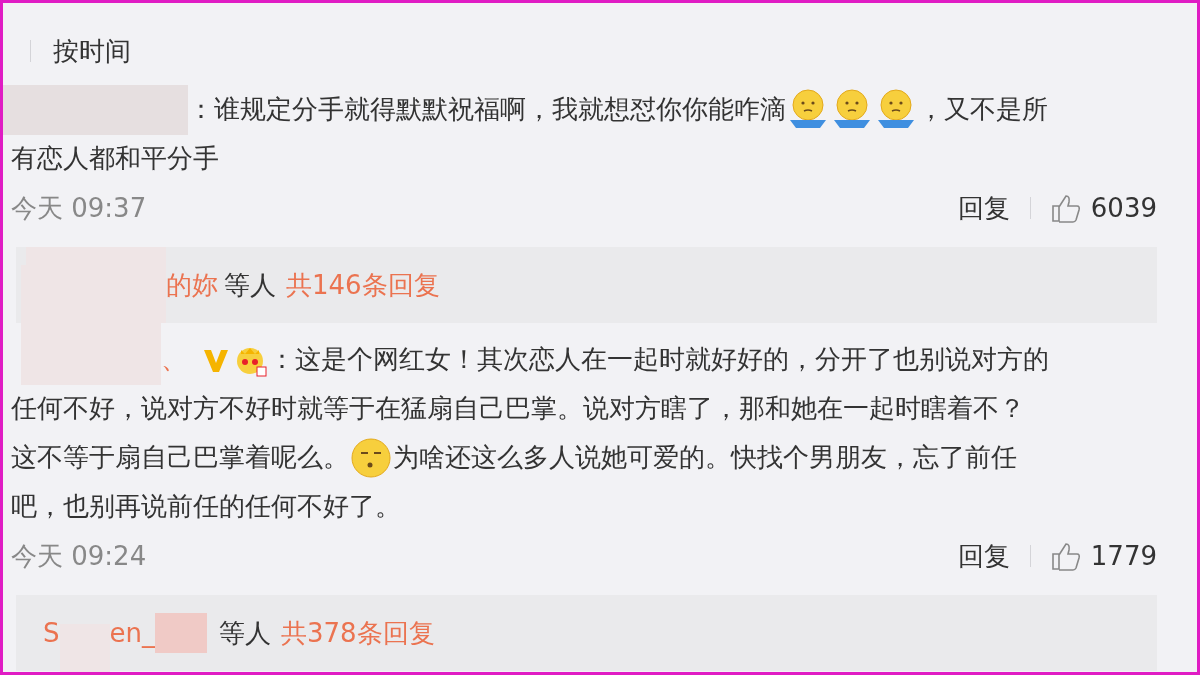 Image resolution: width=1200 pixels, height=675 pixels. What do you see at coordinates (192, 285) in the screenshot?
I see `user-name: 的妳` at bounding box center [192, 285].